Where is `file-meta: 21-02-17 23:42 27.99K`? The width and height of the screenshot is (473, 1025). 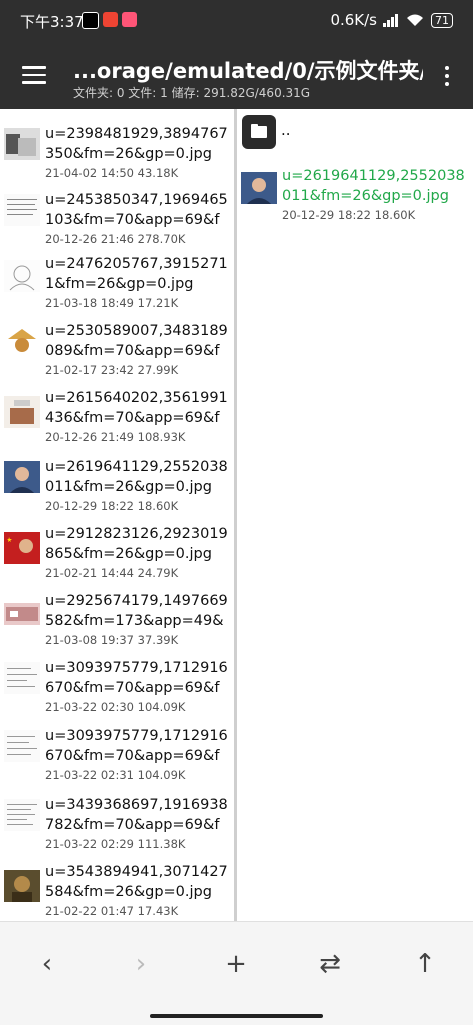 file-meta: 21-02-17 23:42 27.99K is located at coordinates (112, 370).